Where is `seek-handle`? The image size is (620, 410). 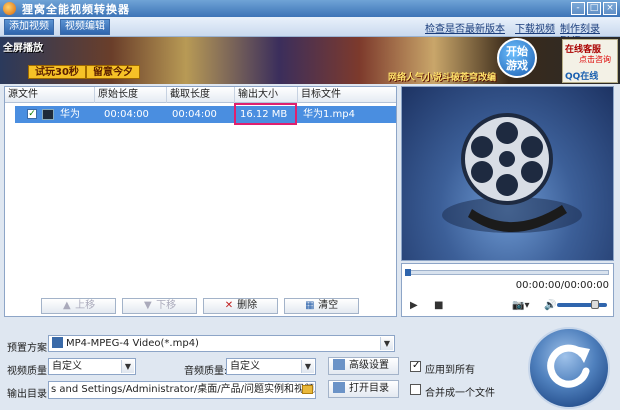 seek-handle is located at coordinates (408, 272).